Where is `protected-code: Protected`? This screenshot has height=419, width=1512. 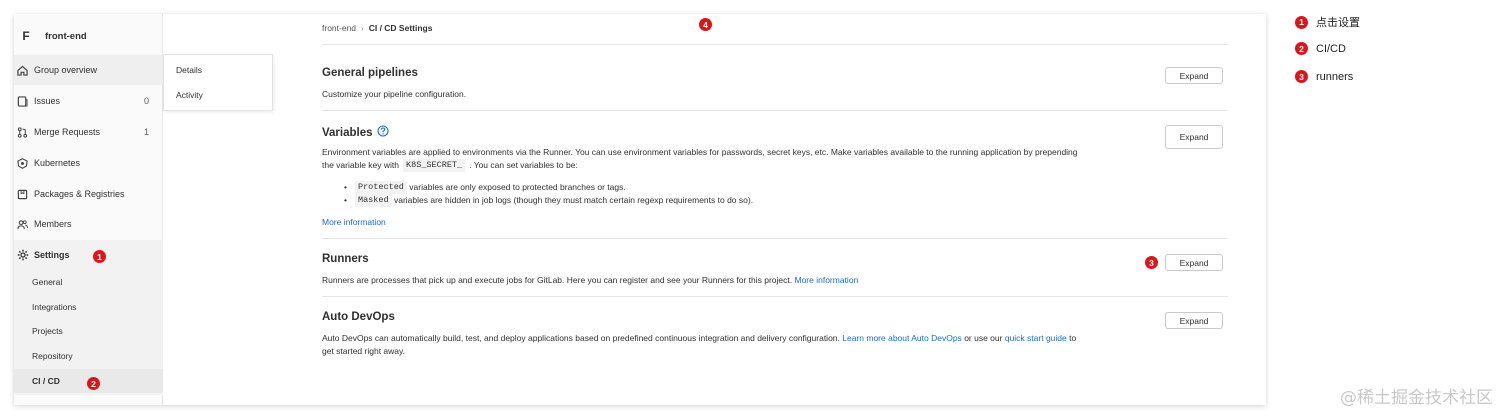
protected-code: Protected is located at coordinates (380, 187).